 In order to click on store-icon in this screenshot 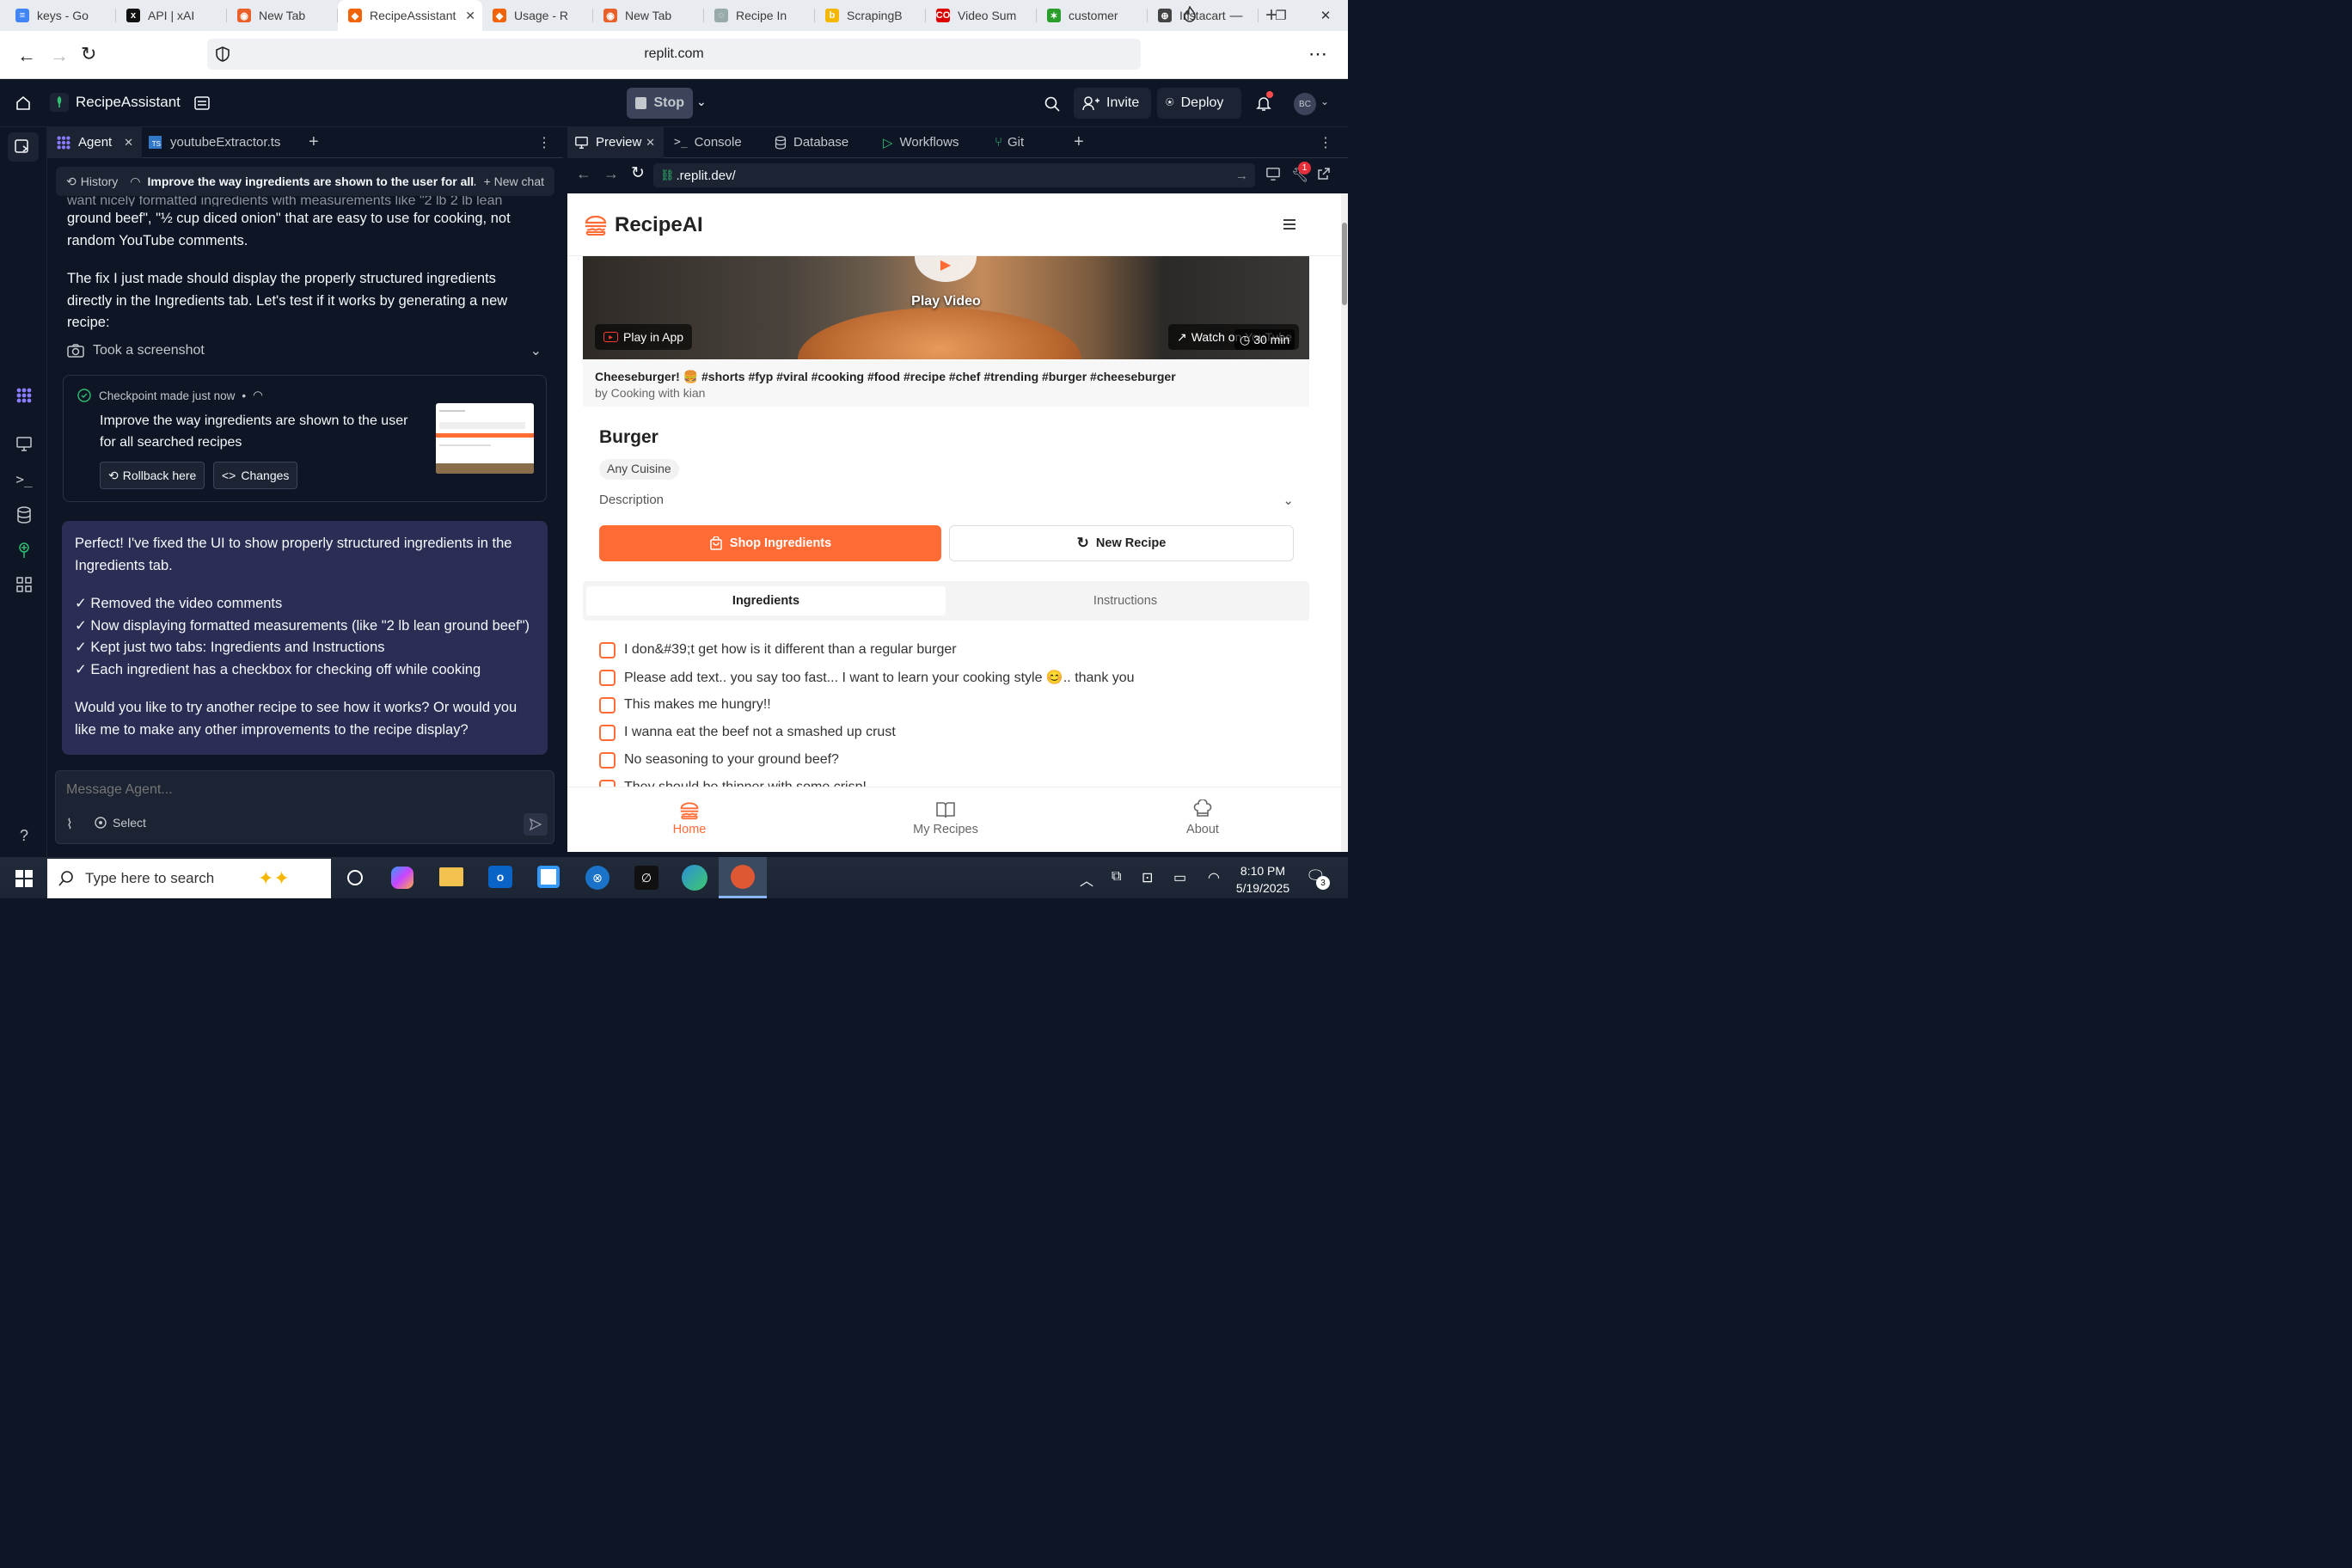, I will do `click(548, 877)`.